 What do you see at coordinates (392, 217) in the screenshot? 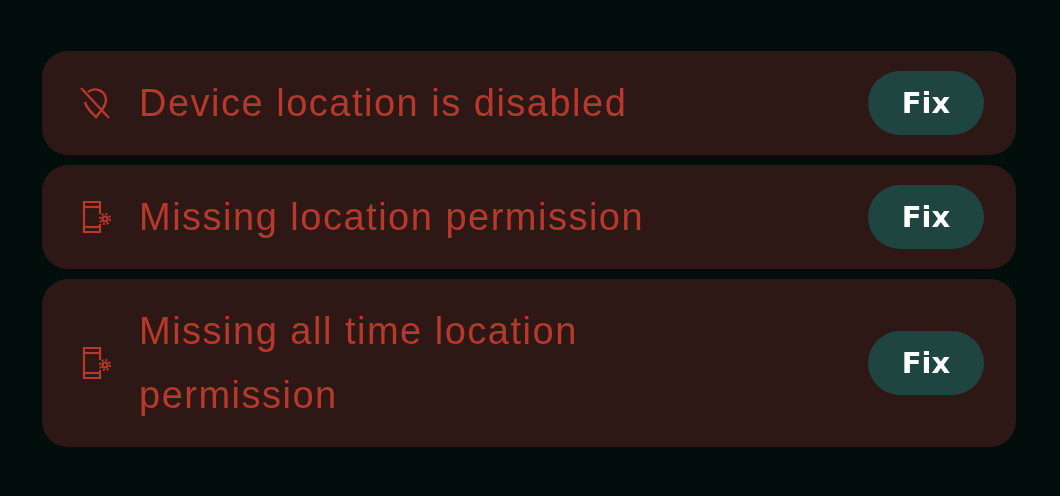
I see `issue-message: Missing location permission` at bounding box center [392, 217].